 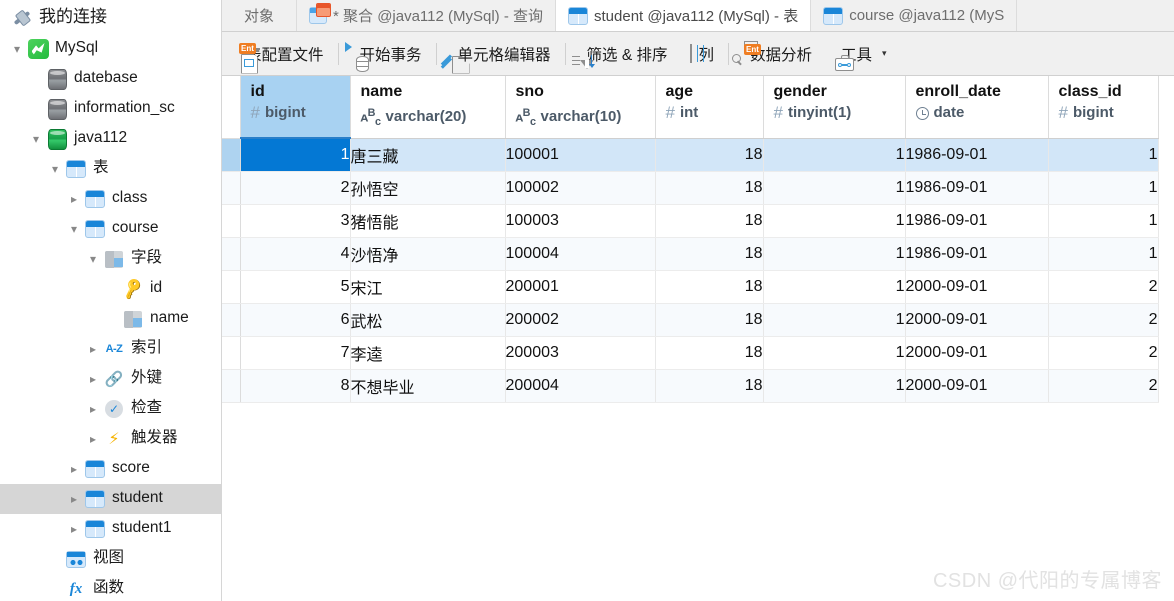 I want to click on cell-id: 6, so click(x=295, y=320).